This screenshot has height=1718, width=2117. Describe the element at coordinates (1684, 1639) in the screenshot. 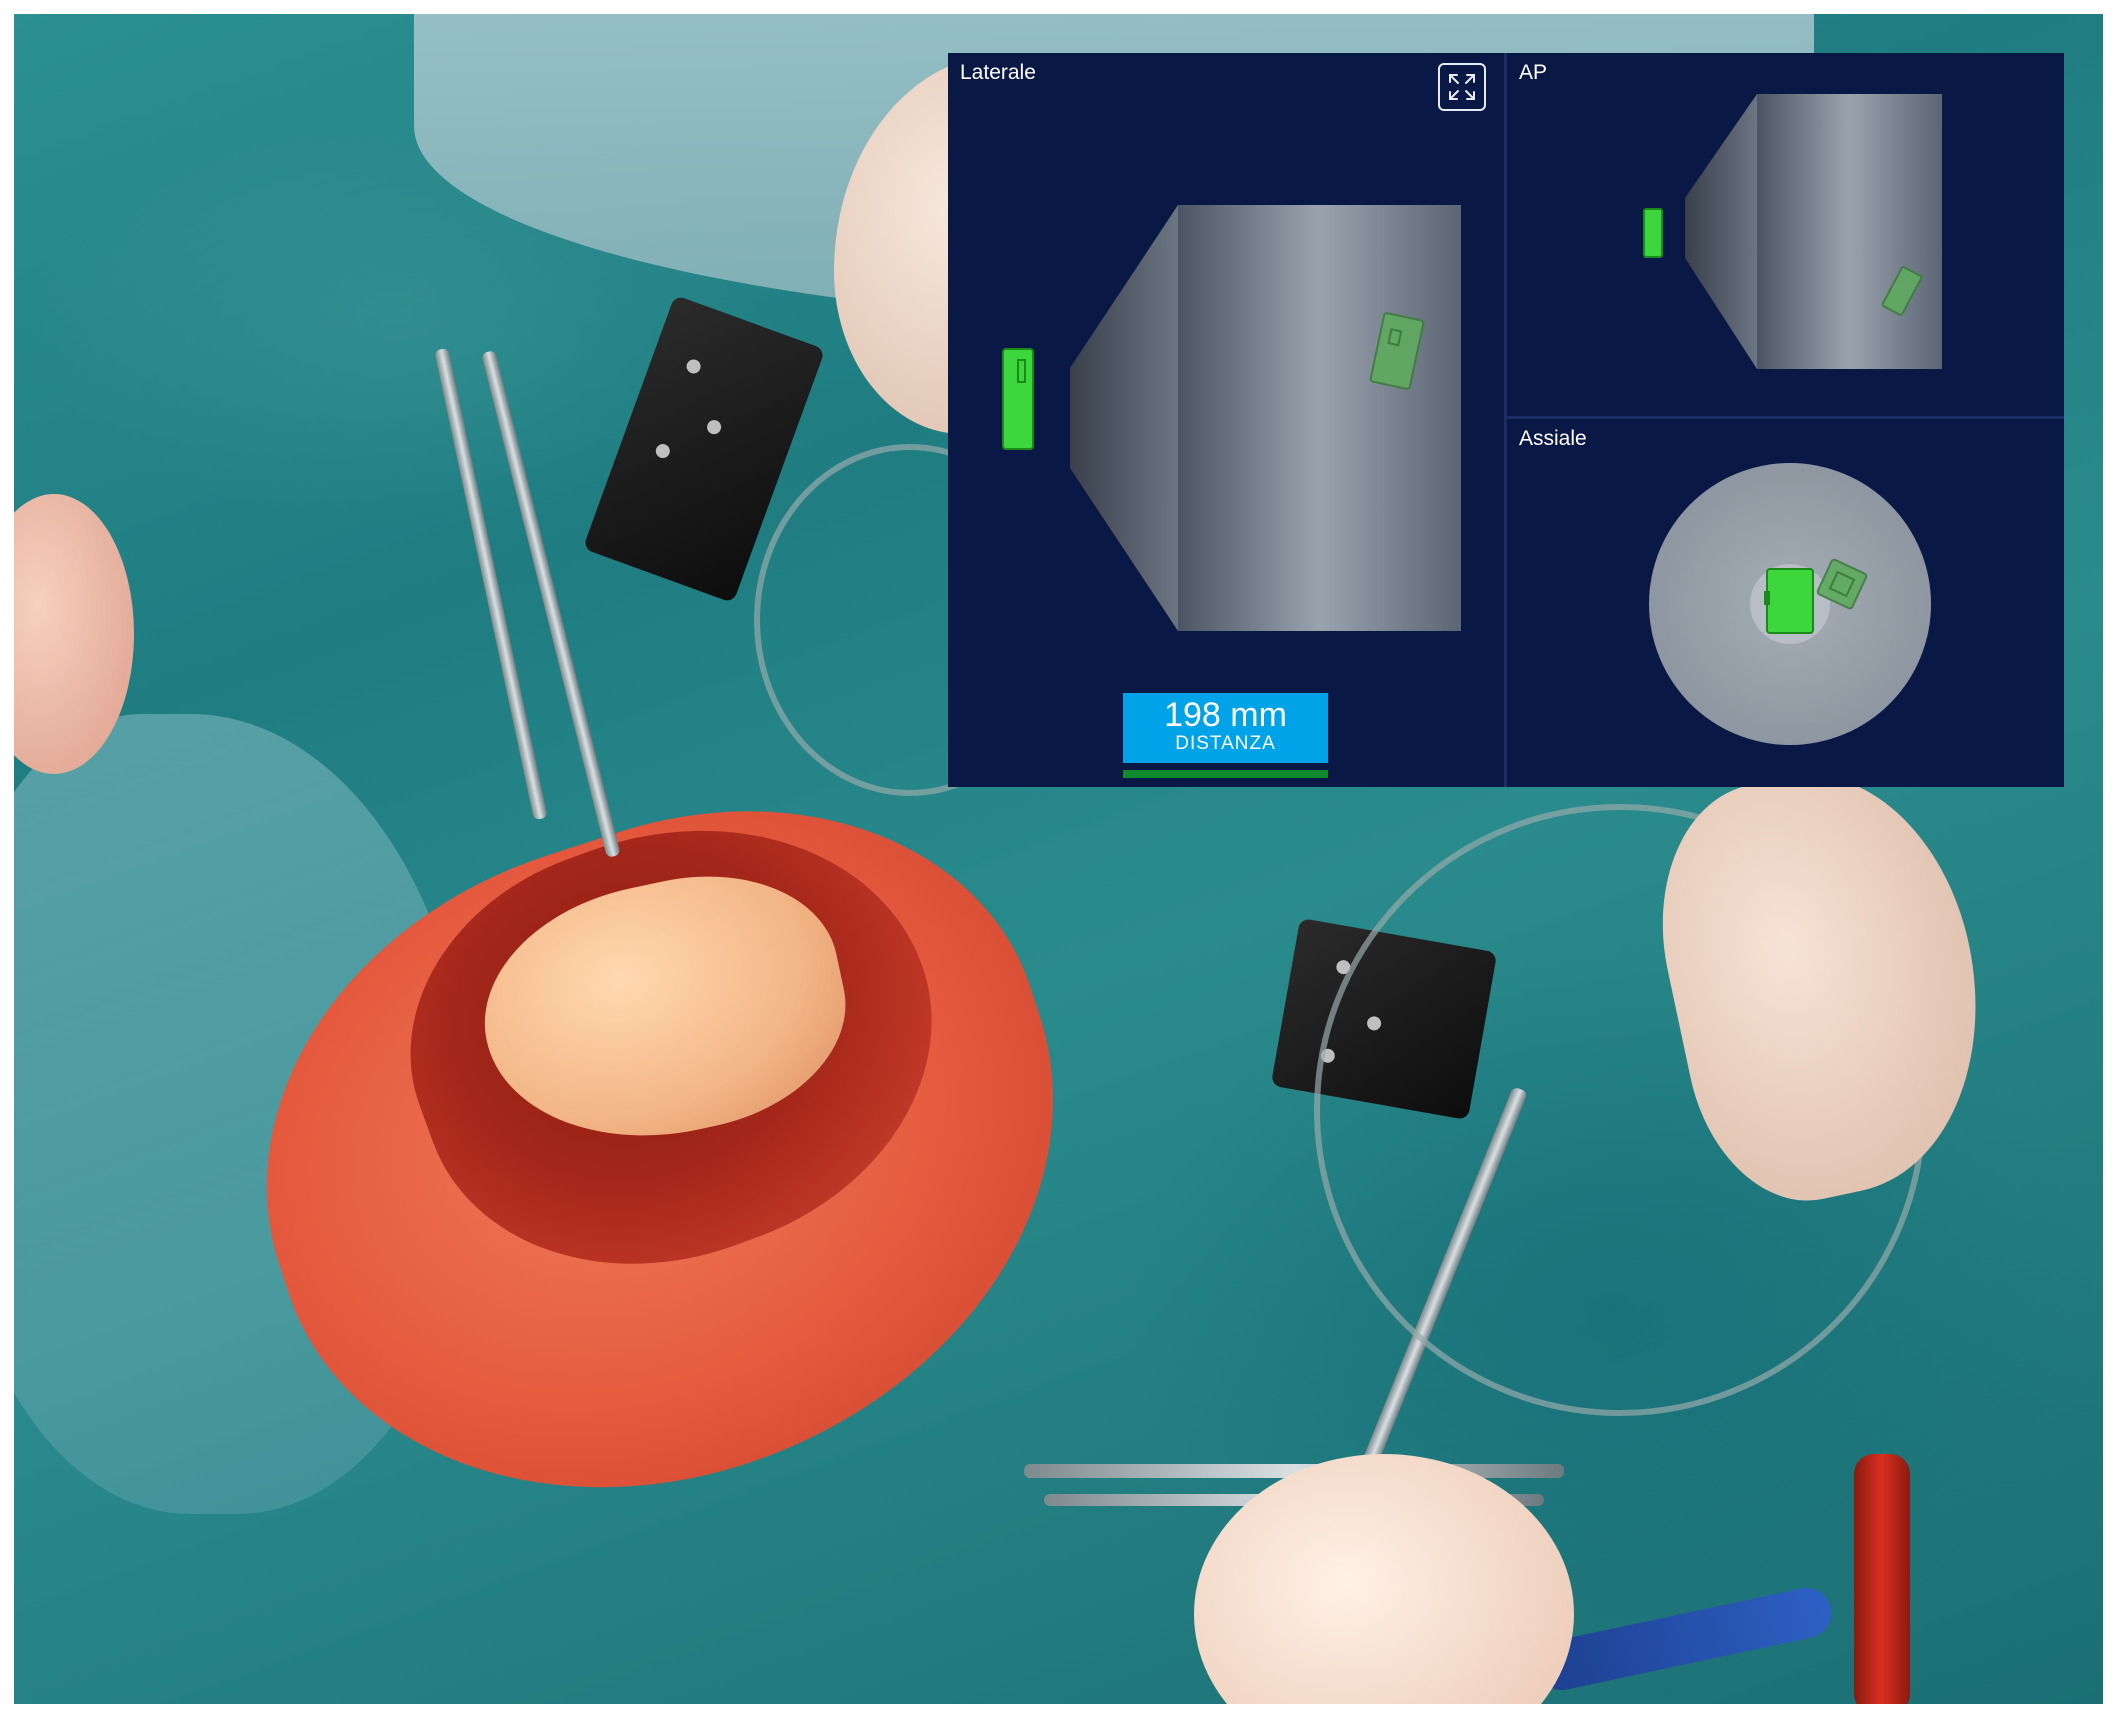

I see `blue-instrument` at that location.